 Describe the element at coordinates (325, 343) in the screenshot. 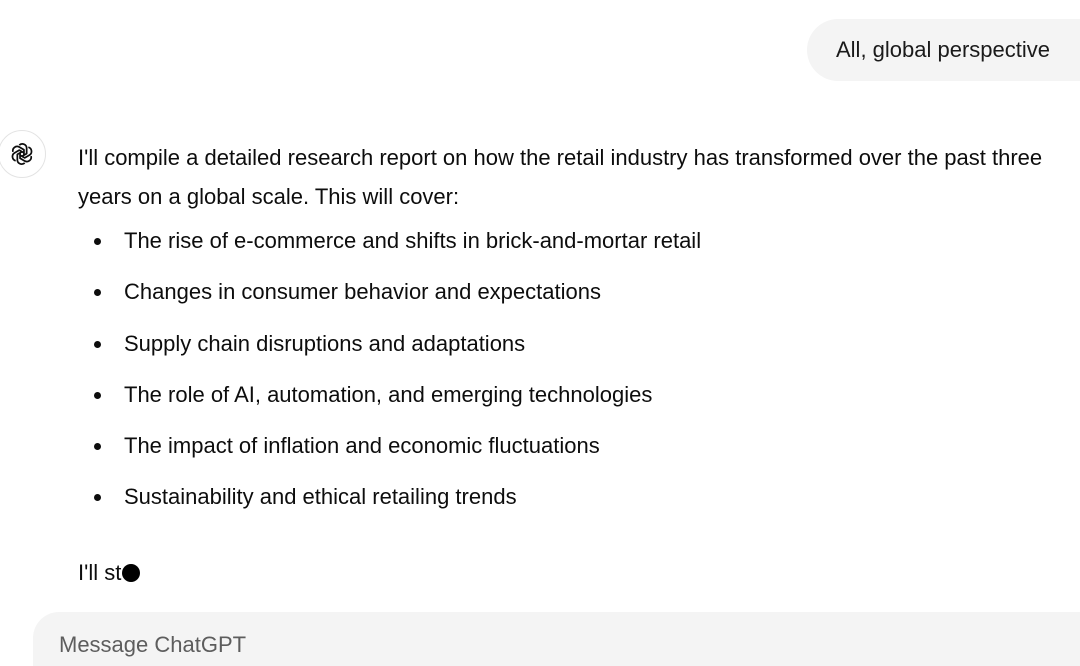

I see `list-item-text: Supply chain disruptions and adaptations` at that location.